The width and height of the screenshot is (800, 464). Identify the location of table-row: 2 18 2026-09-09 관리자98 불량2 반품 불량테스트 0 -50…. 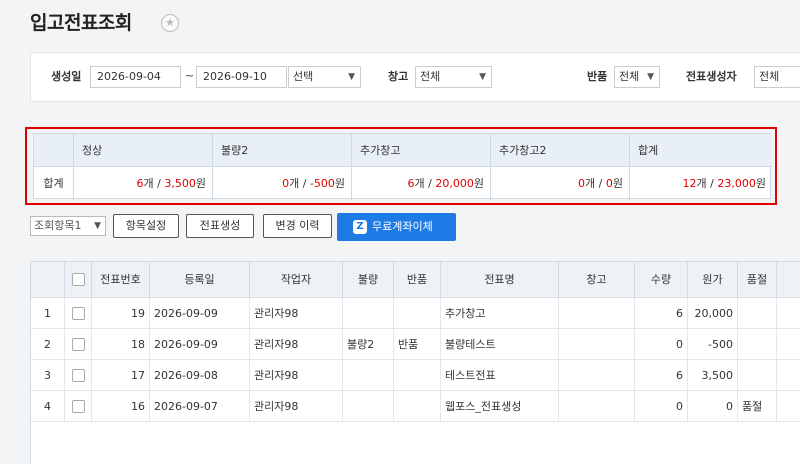
(415, 344).